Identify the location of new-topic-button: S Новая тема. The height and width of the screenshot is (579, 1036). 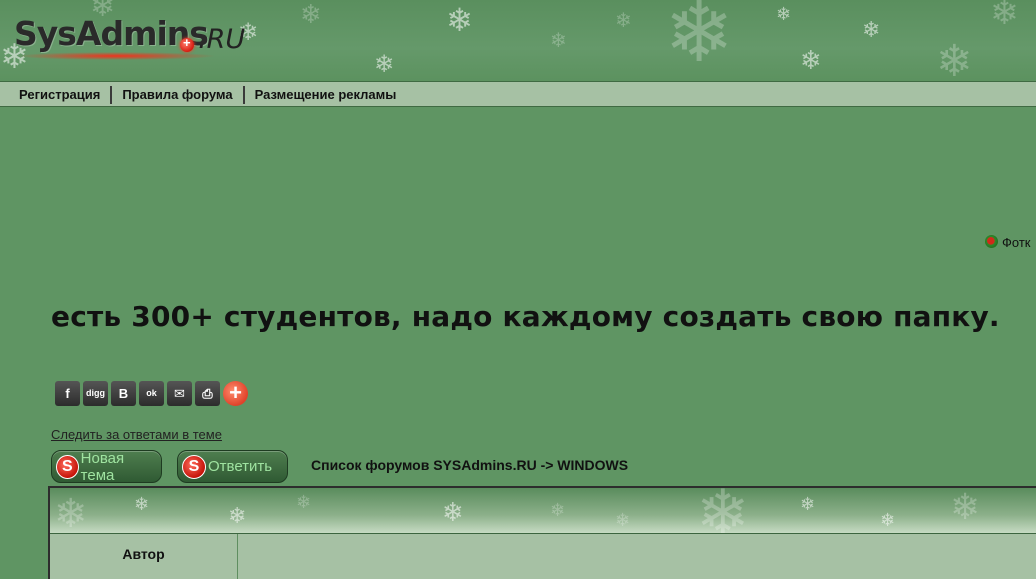
(106, 466).